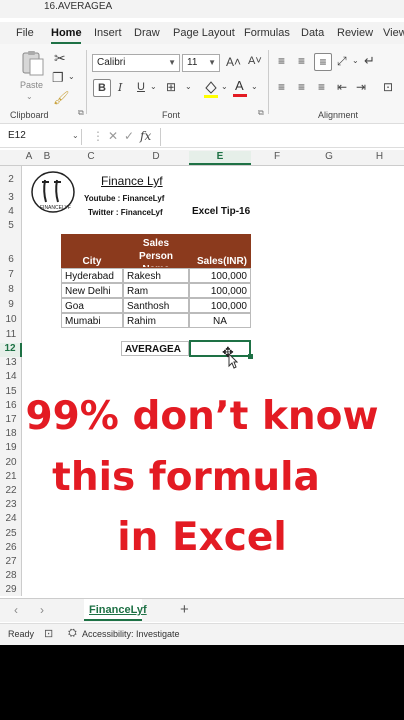 This screenshot has height=720, width=404. I want to click on copy-icon: ❐, so click(58, 78).